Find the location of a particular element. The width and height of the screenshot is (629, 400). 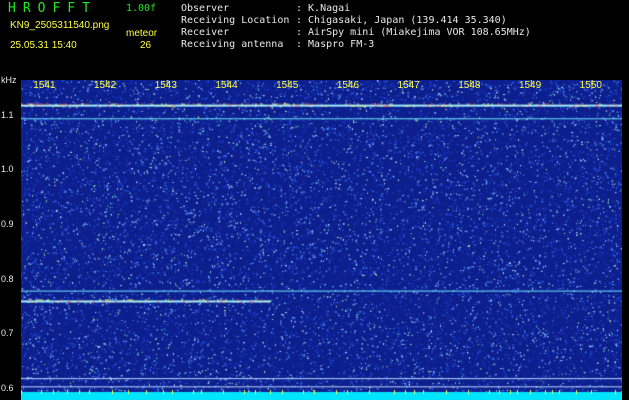

receiver-label: Receiver is located at coordinates (205, 32).